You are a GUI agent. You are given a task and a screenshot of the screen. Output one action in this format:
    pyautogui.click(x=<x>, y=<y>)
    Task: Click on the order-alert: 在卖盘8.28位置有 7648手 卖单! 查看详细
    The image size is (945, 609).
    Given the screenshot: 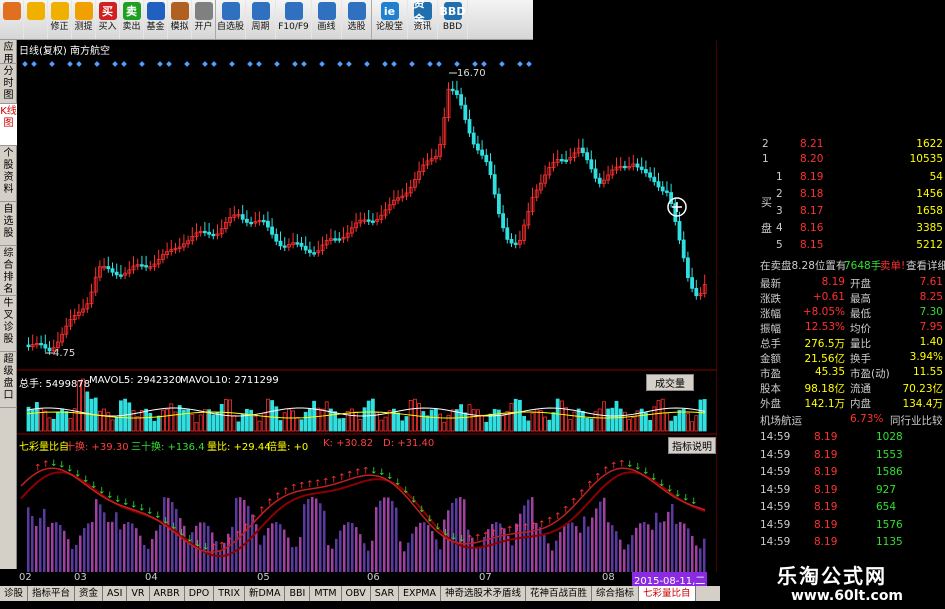 What is the action you would take?
    pyautogui.click(x=851, y=265)
    